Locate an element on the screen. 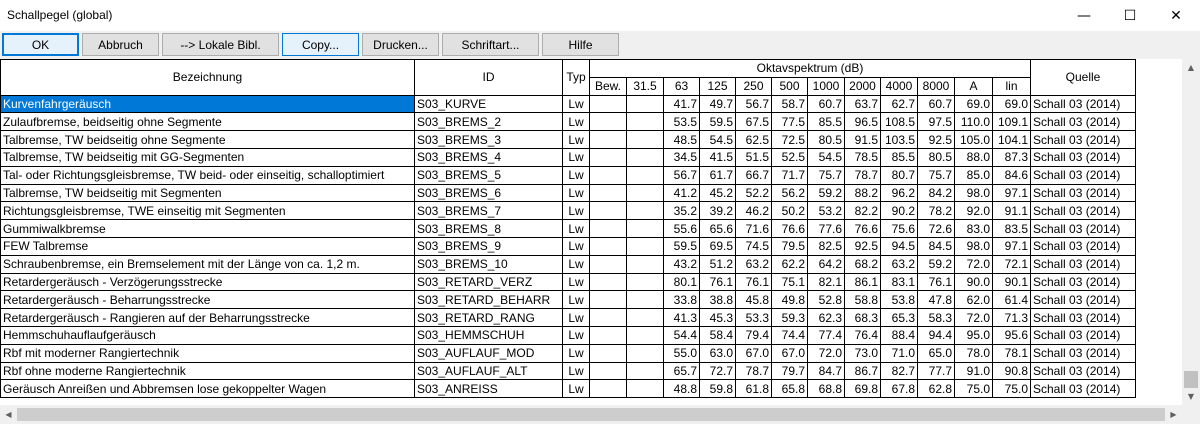 The image size is (1200, 424). cell-f1000: 60.7 is located at coordinates (826, 104).